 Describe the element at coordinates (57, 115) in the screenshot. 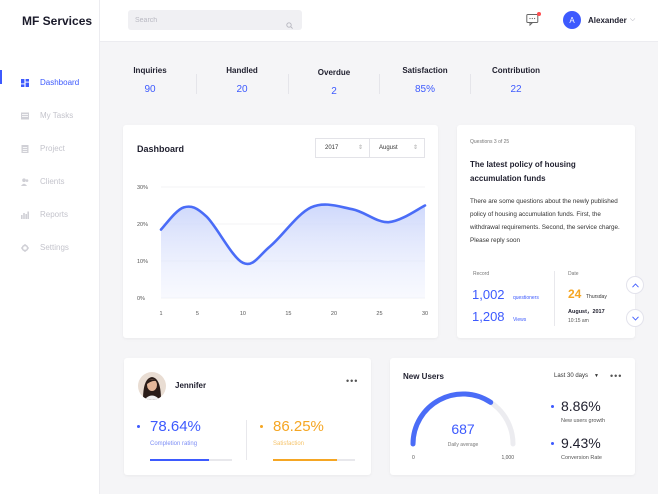

I see `sidebar-item-label: My Tasks` at that location.